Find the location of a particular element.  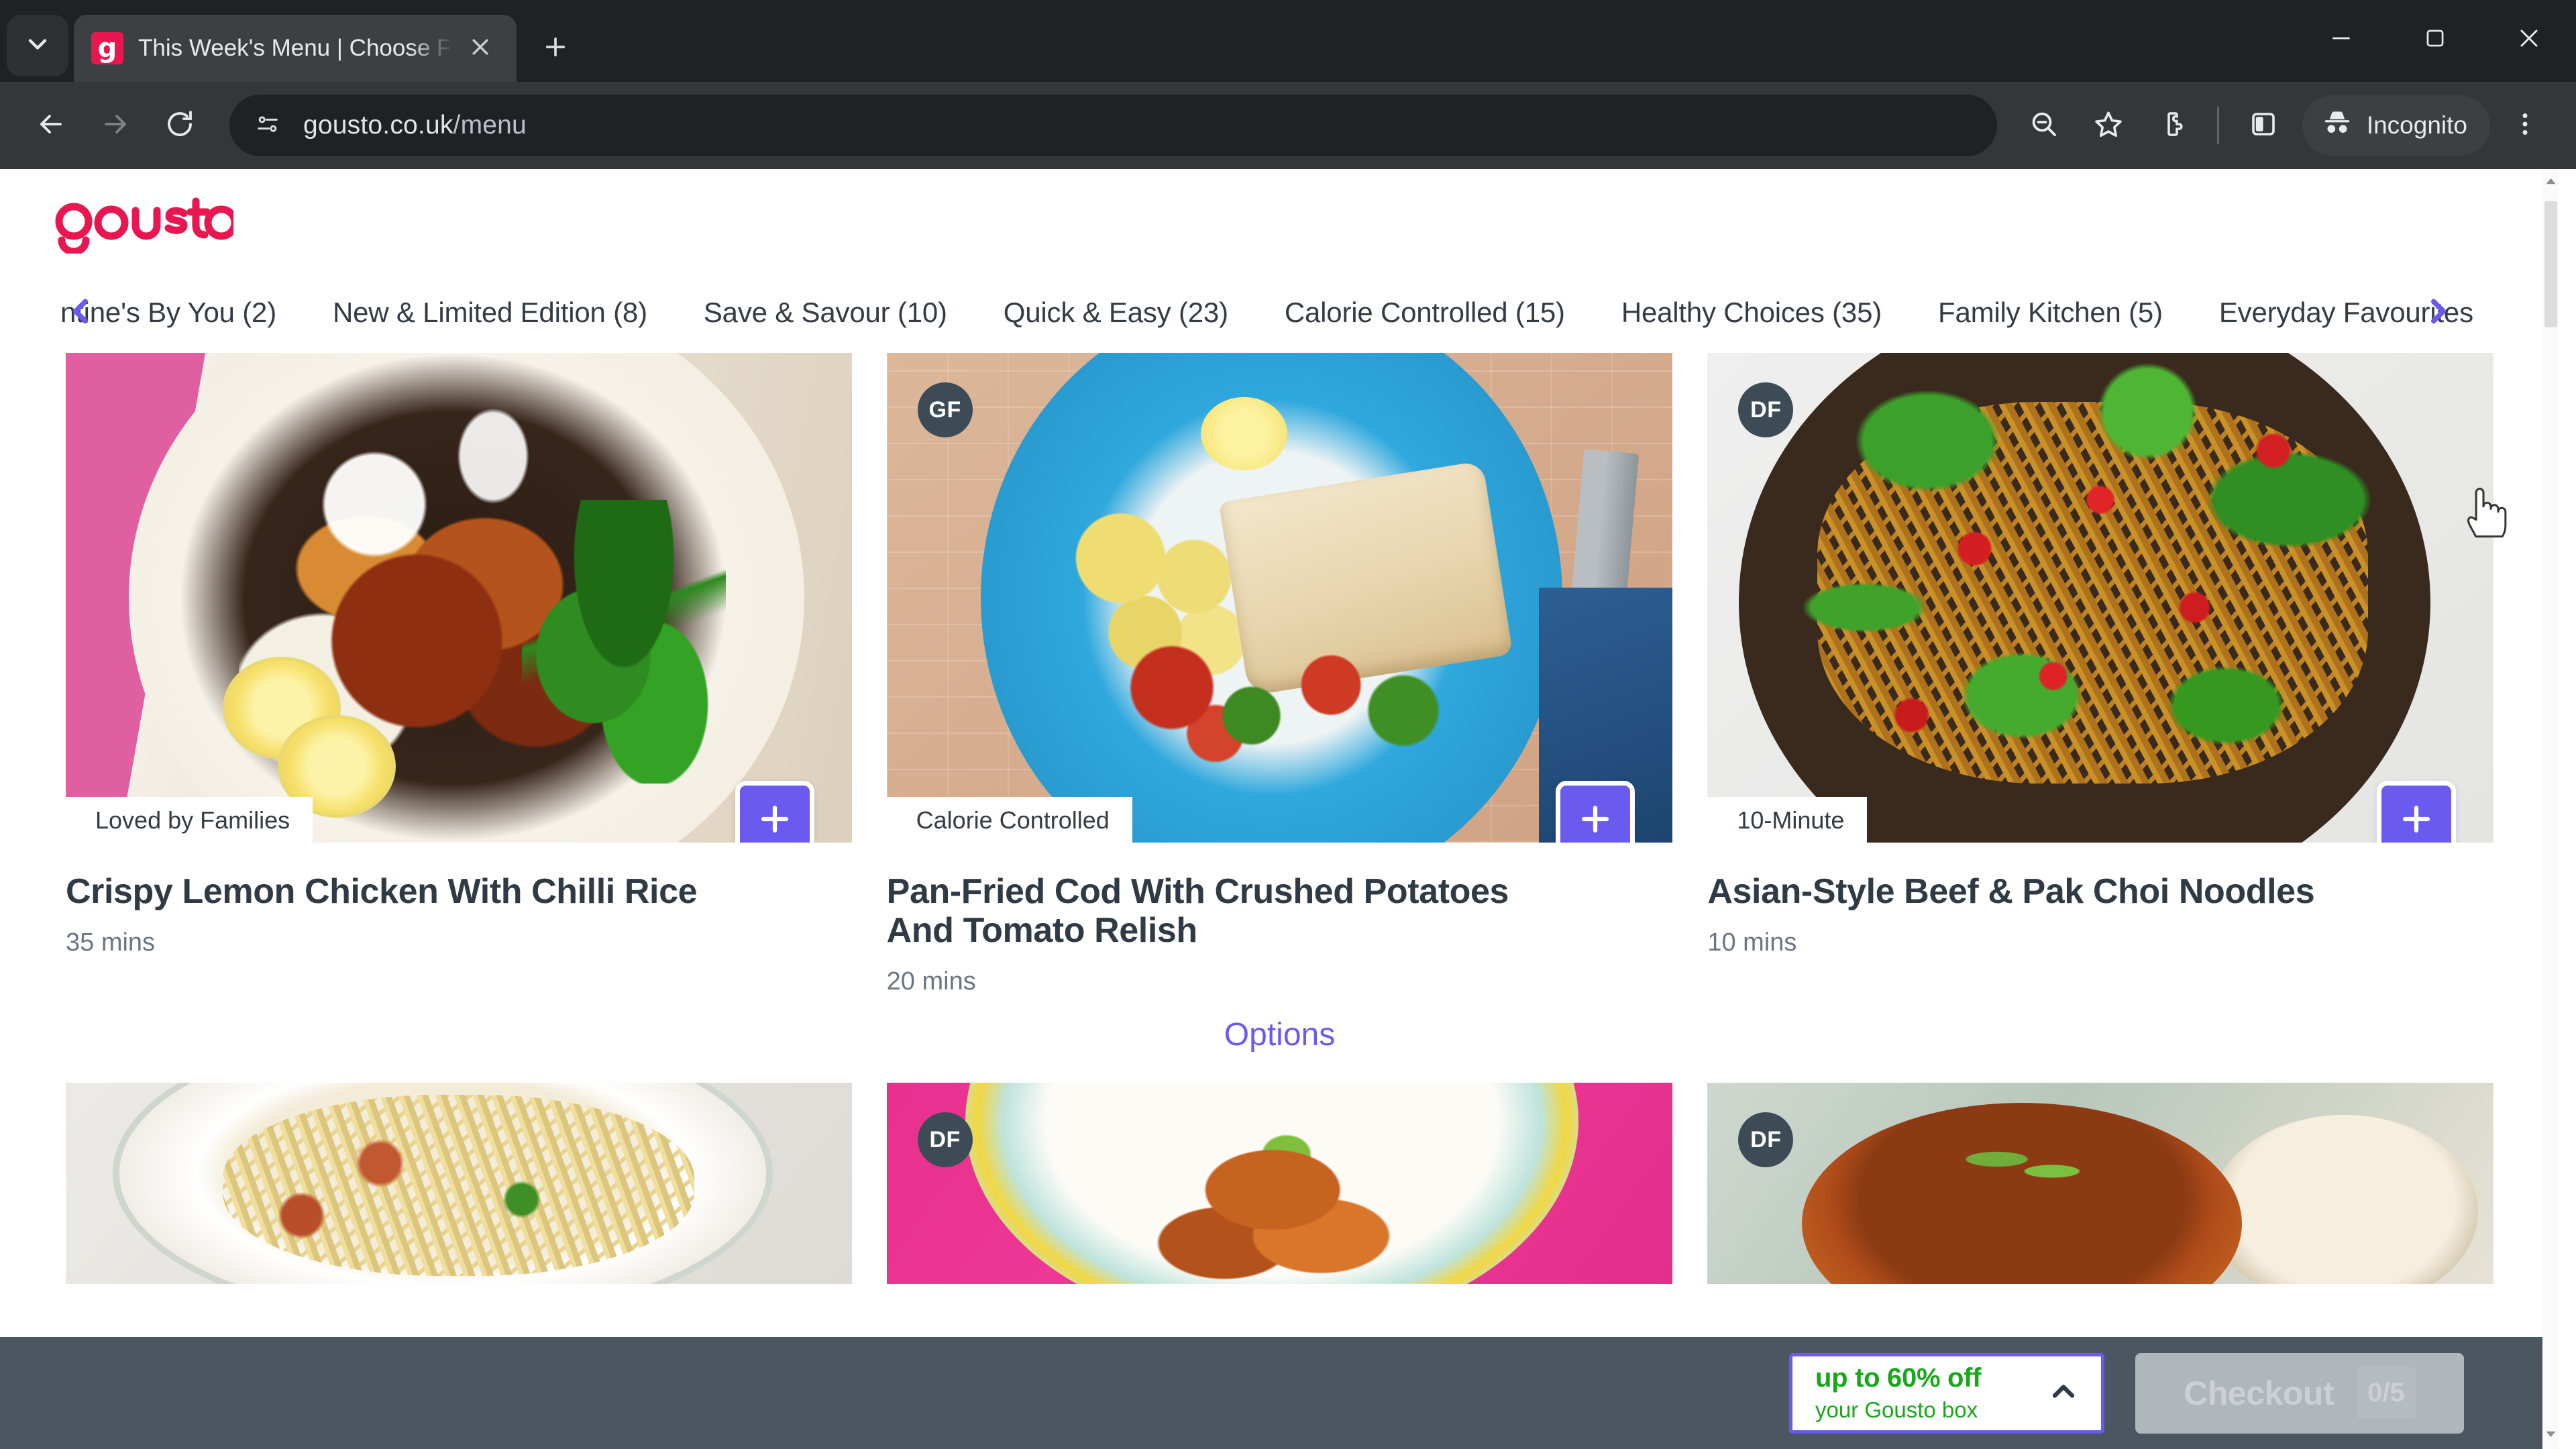

triangle-up-icon is located at coordinates (2551, 182).